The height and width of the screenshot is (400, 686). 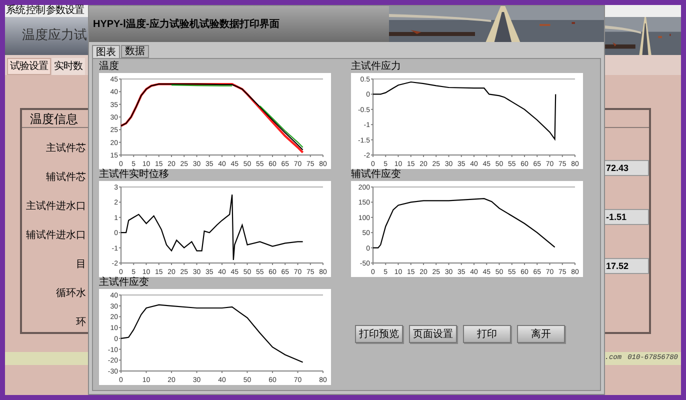 What do you see at coordinates (379, 334) in the screenshot?
I see `dialog-button: 打印预览` at bounding box center [379, 334].